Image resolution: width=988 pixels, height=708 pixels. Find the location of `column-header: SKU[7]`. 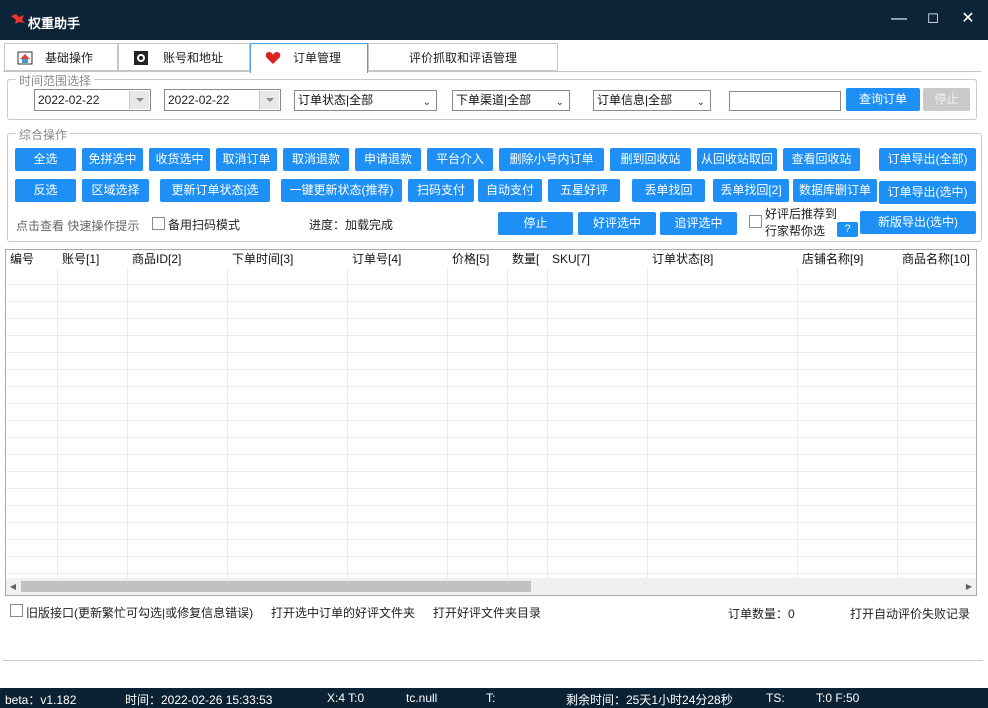

column-header: SKU[7] is located at coordinates (597, 259).